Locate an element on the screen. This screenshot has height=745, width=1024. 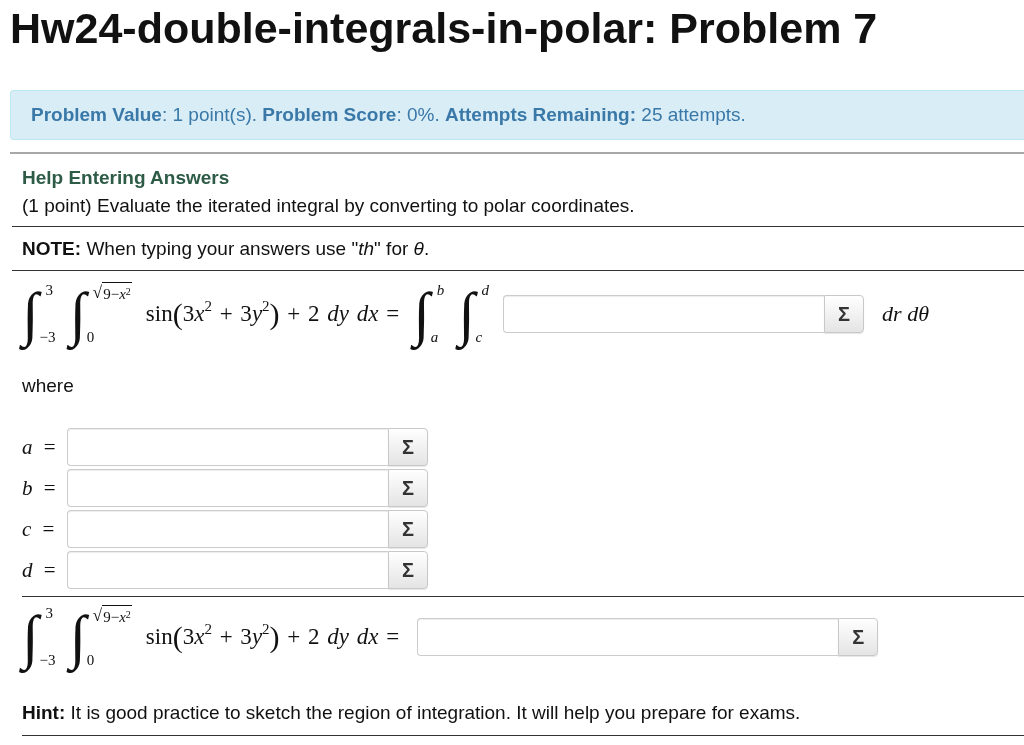
help-entering-answers-link: Help Entering Answers is located at coordinates (126, 178).